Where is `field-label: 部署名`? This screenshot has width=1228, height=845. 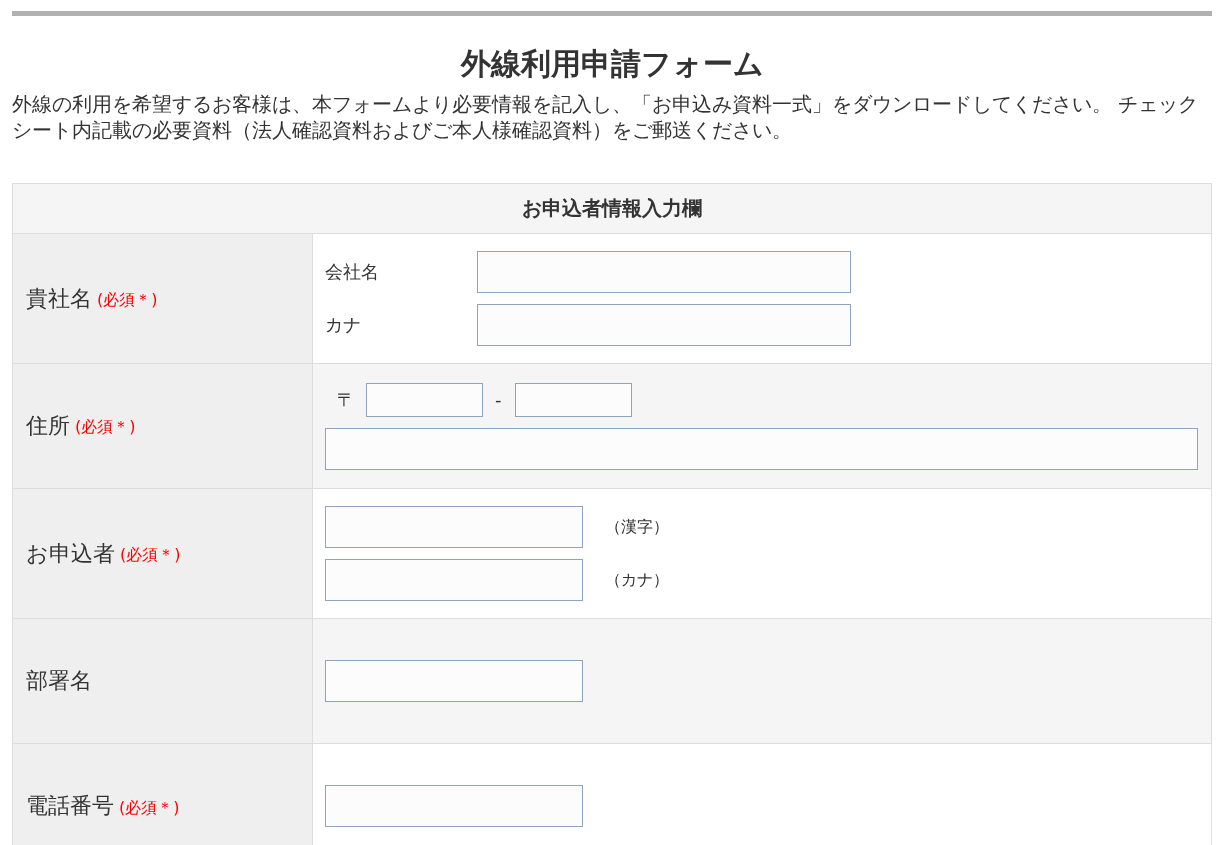
field-label: 部署名 is located at coordinates (59, 681).